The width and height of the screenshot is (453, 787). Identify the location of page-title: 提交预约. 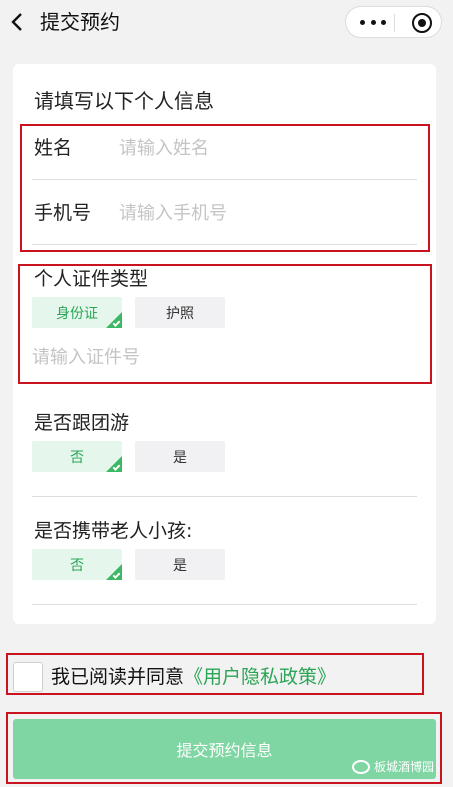
(80, 22).